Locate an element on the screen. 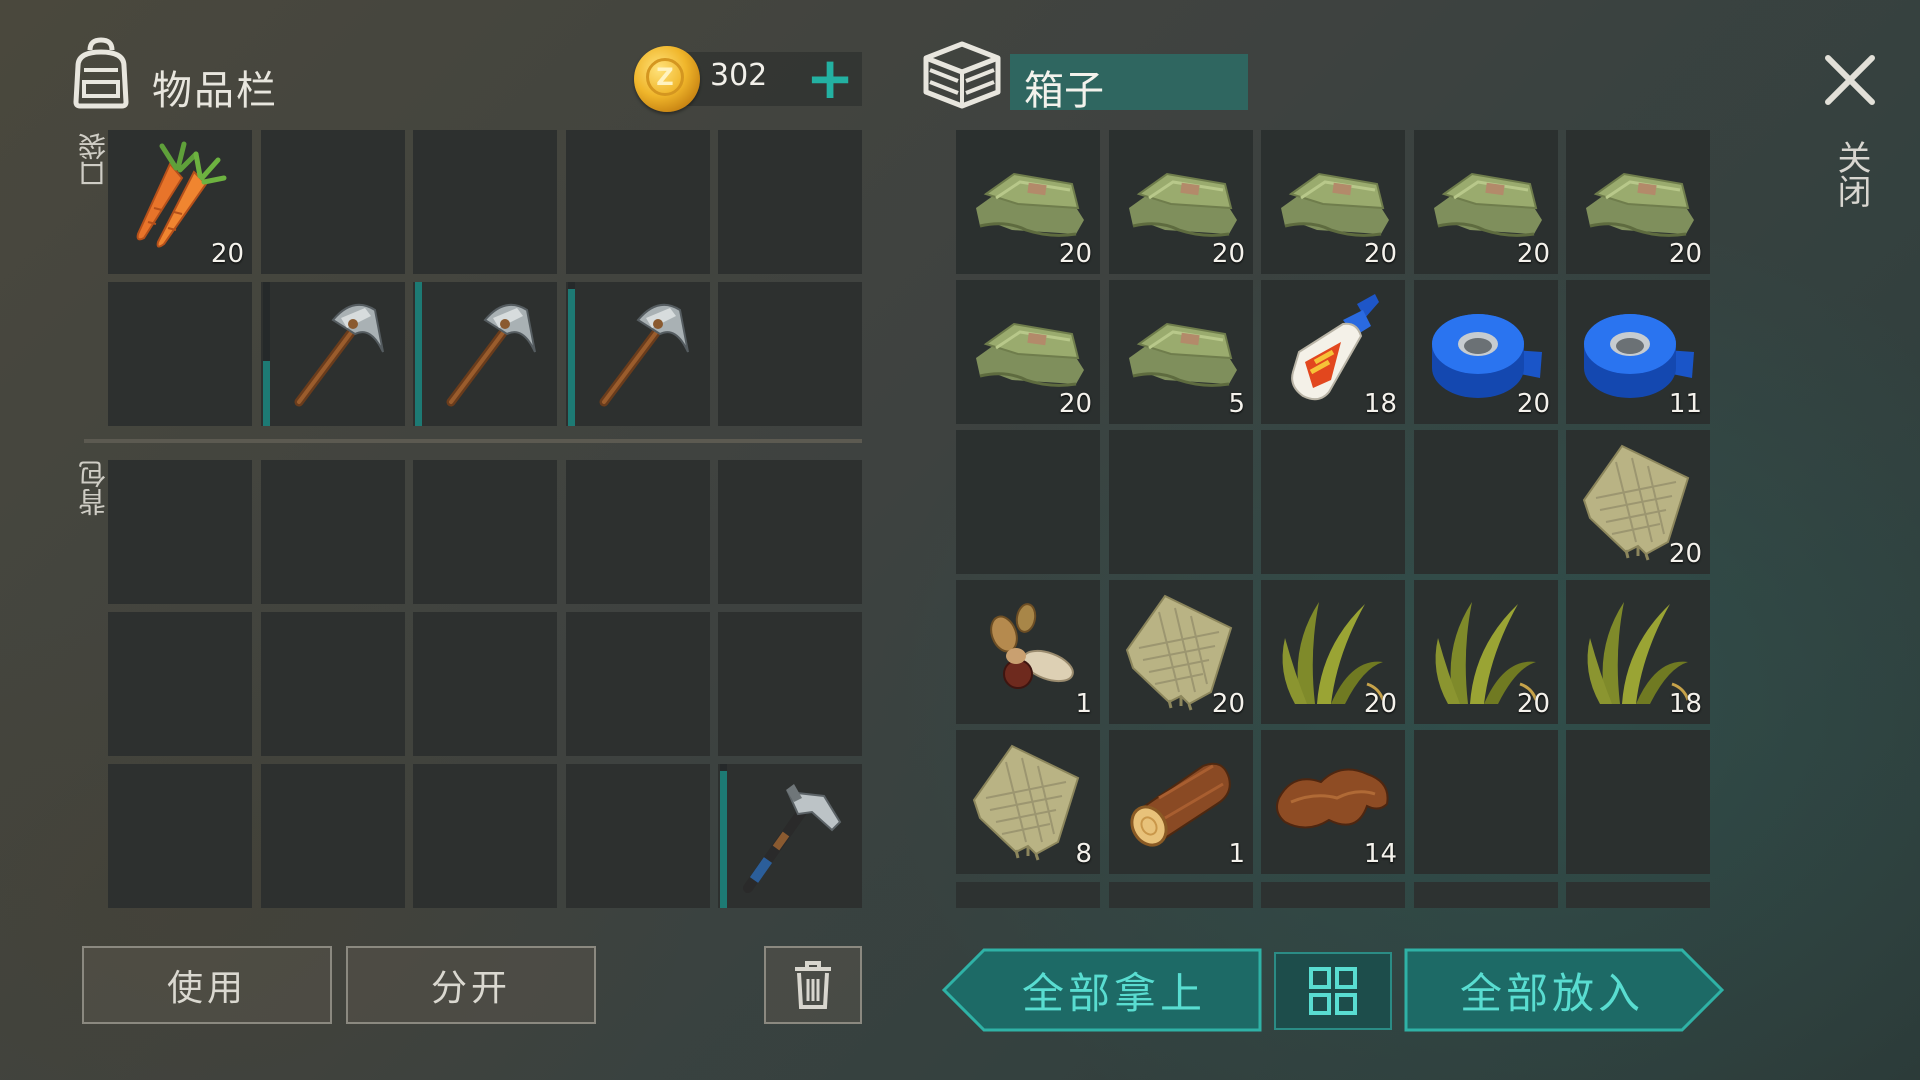 This screenshot has width=1920, height=1080. put-all-button: 全部放入 is located at coordinates (1565, 990).